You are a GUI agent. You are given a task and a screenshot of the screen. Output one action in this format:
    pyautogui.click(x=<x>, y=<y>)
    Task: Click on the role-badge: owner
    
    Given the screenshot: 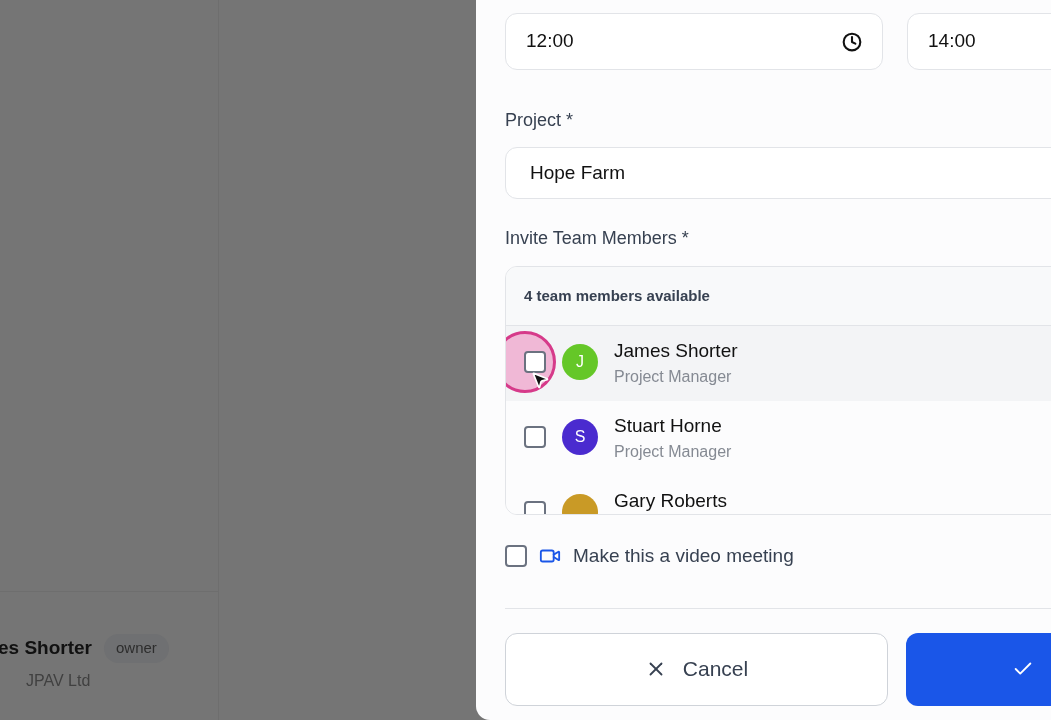 What is the action you would take?
    pyautogui.click(x=136, y=648)
    